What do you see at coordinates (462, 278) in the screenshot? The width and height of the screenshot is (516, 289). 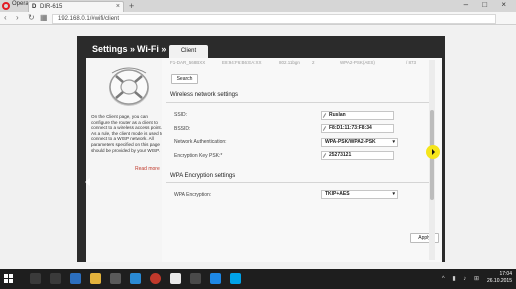 I see `system-tray-icons: ^ ▮ ♪ ⊞` at bounding box center [462, 278].